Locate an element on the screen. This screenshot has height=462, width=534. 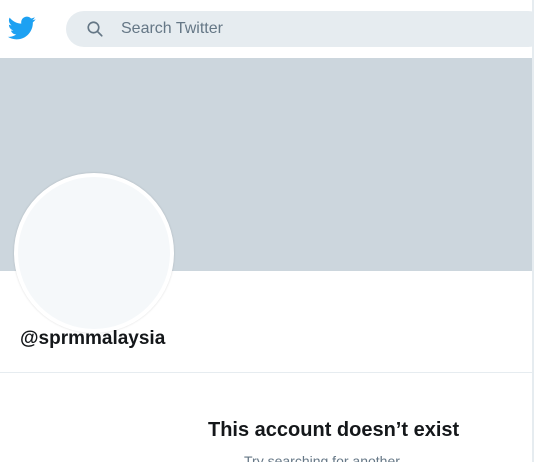
search-input is located at coordinates (321, 29).